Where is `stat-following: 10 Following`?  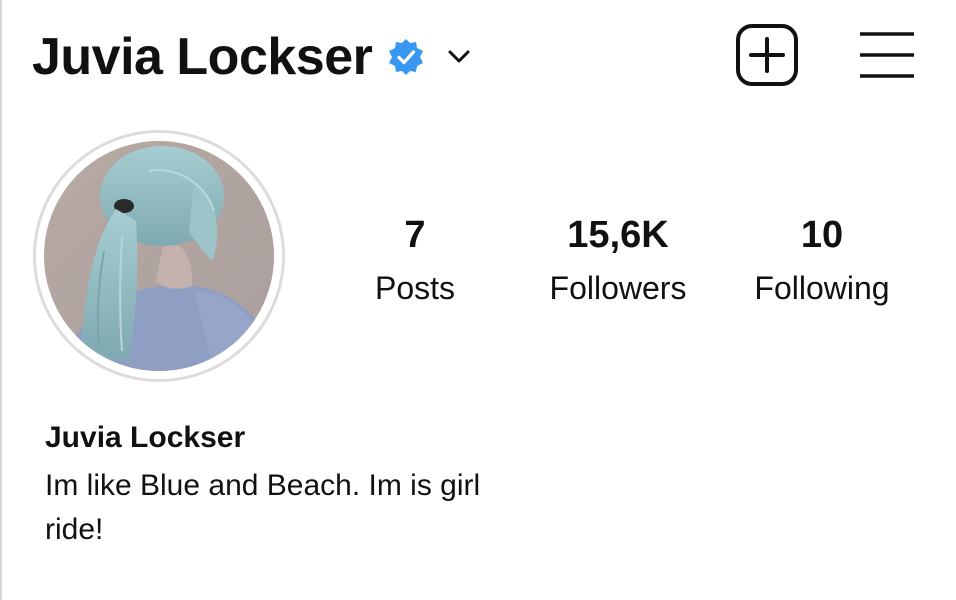
stat-following: 10 Following is located at coordinates (822, 261).